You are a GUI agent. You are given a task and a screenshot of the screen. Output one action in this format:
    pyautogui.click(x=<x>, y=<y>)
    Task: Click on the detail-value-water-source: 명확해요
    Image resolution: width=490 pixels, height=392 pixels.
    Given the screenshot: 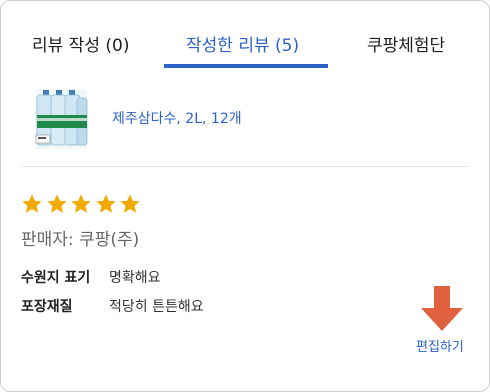 What is the action you would take?
    pyautogui.click(x=135, y=278)
    